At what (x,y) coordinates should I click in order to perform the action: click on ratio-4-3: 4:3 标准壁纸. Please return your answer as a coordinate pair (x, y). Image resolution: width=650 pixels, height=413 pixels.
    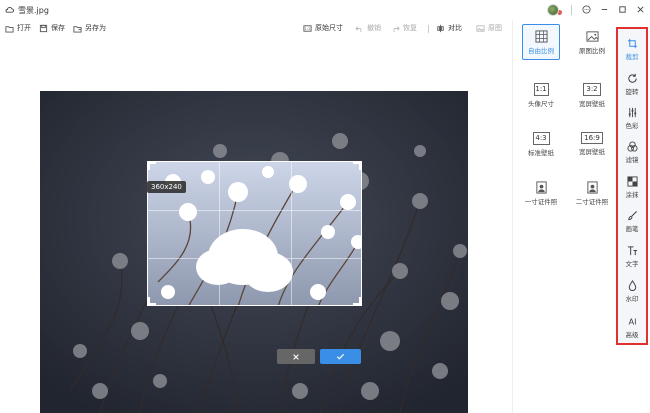
    Looking at the image, I should click on (541, 144).